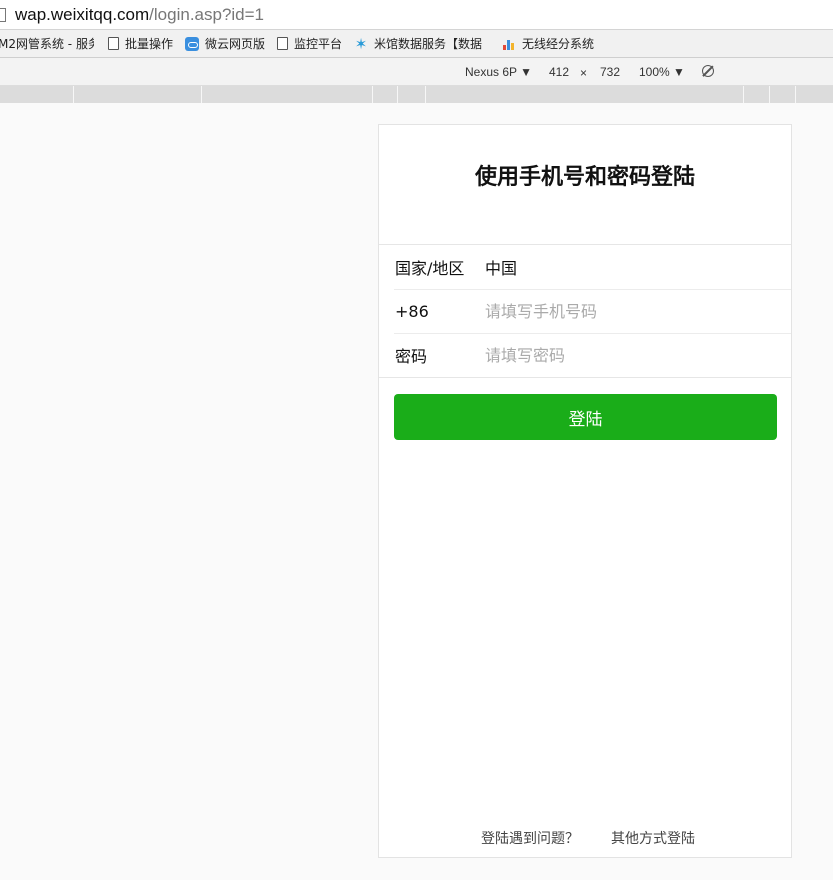 Image resolution: width=833 pixels, height=880 pixels. I want to click on device-select: Nexus 6P ▼, so click(498, 72).